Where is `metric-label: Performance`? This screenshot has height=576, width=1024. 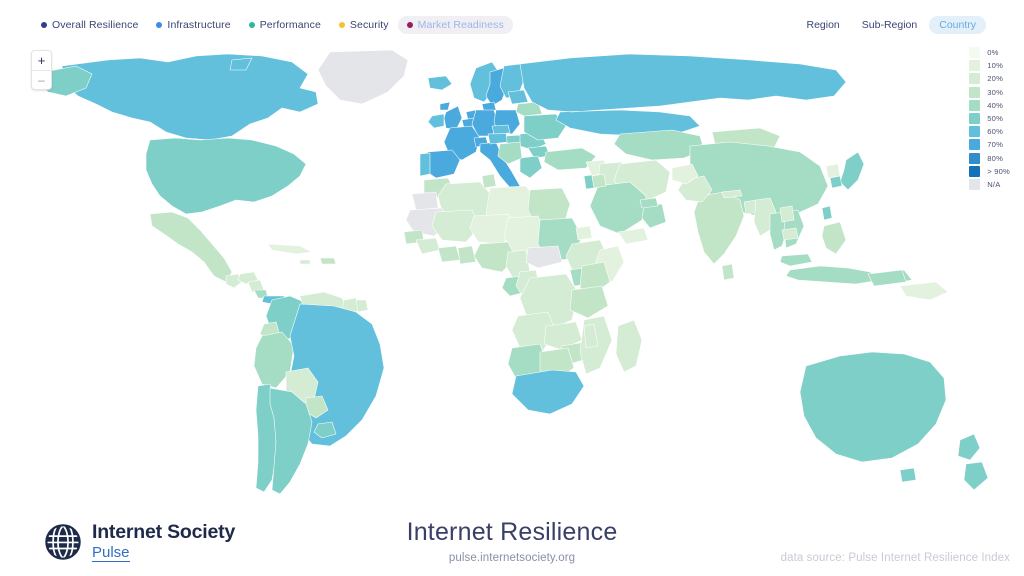 metric-label: Performance is located at coordinates (290, 25).